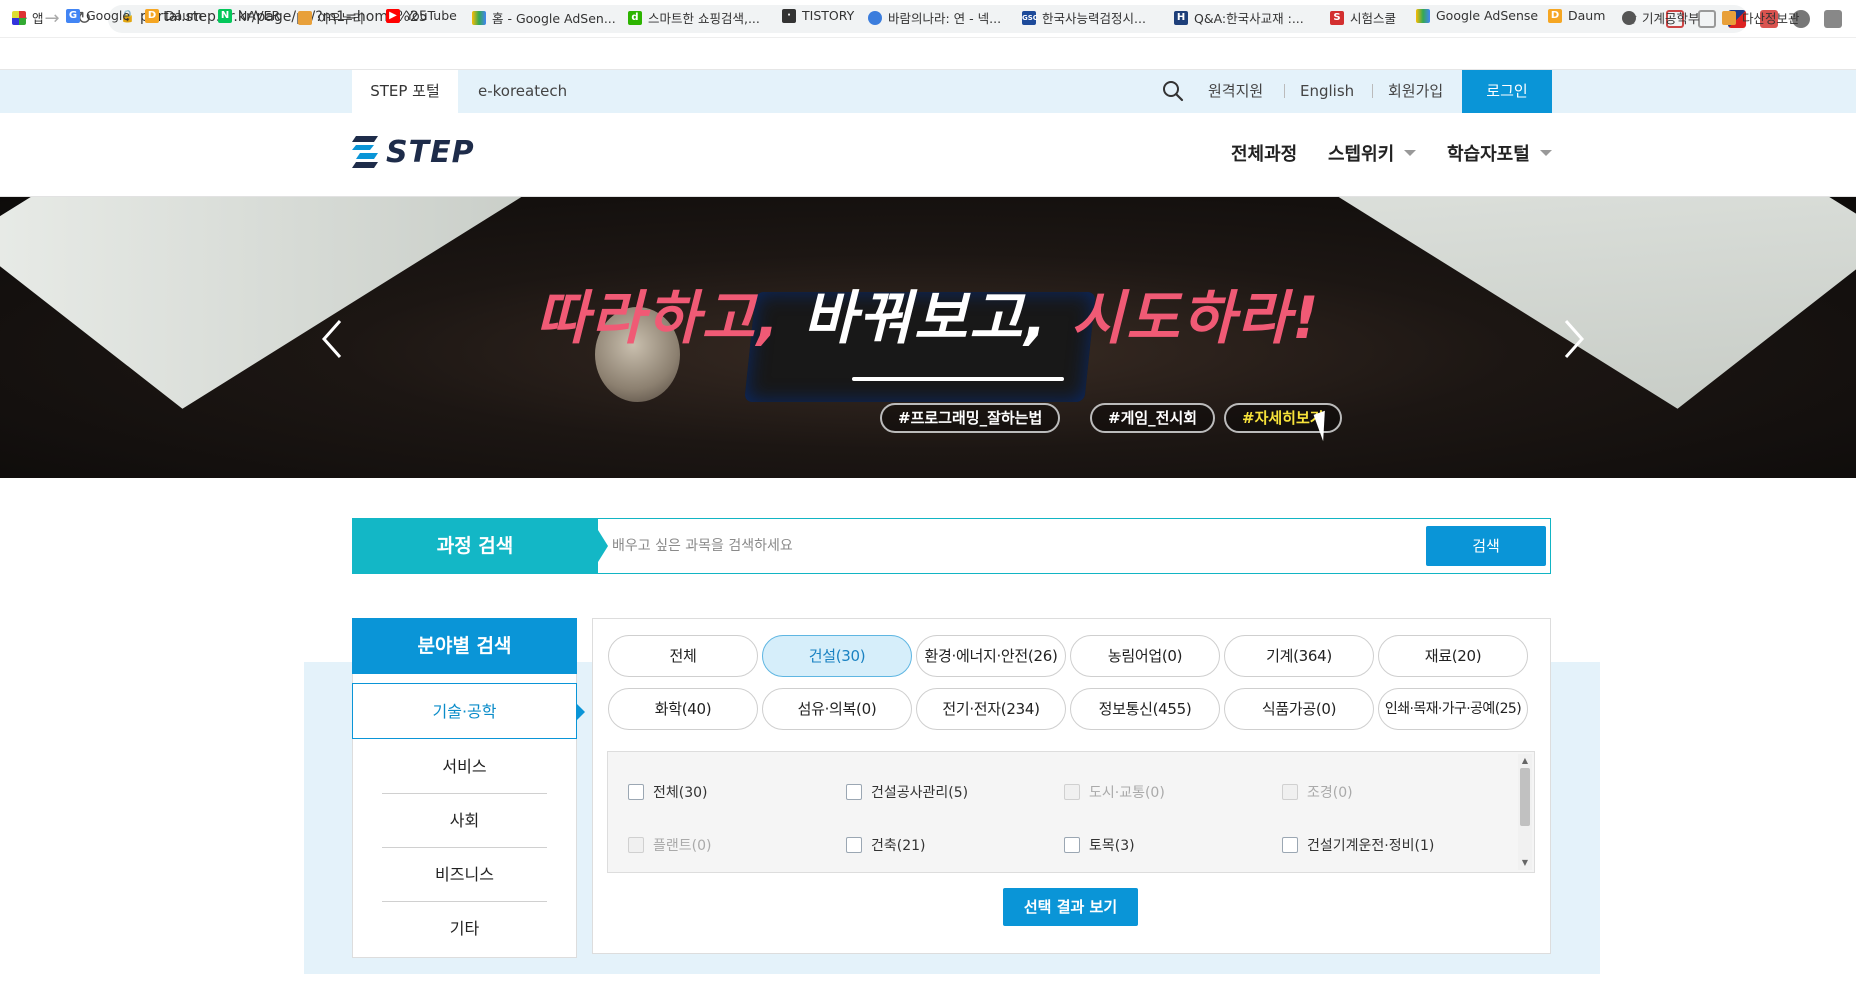  I want to click on category-etc: 기타, so click(464, 929).